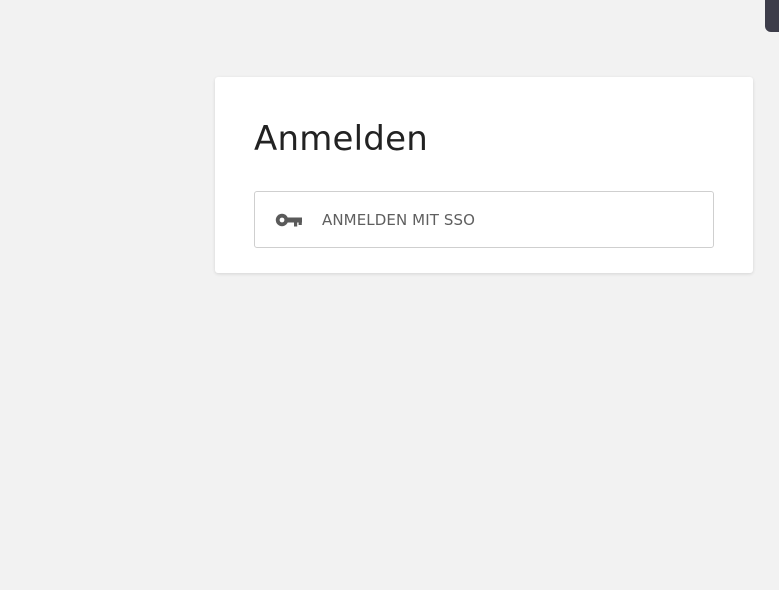 The image size is (779, 590). What do you see at coordinates (484, 219) in the screenshot?
I see `sso-login-button: ANMELDEN MIT SSO` at bounding box center [484, 219].